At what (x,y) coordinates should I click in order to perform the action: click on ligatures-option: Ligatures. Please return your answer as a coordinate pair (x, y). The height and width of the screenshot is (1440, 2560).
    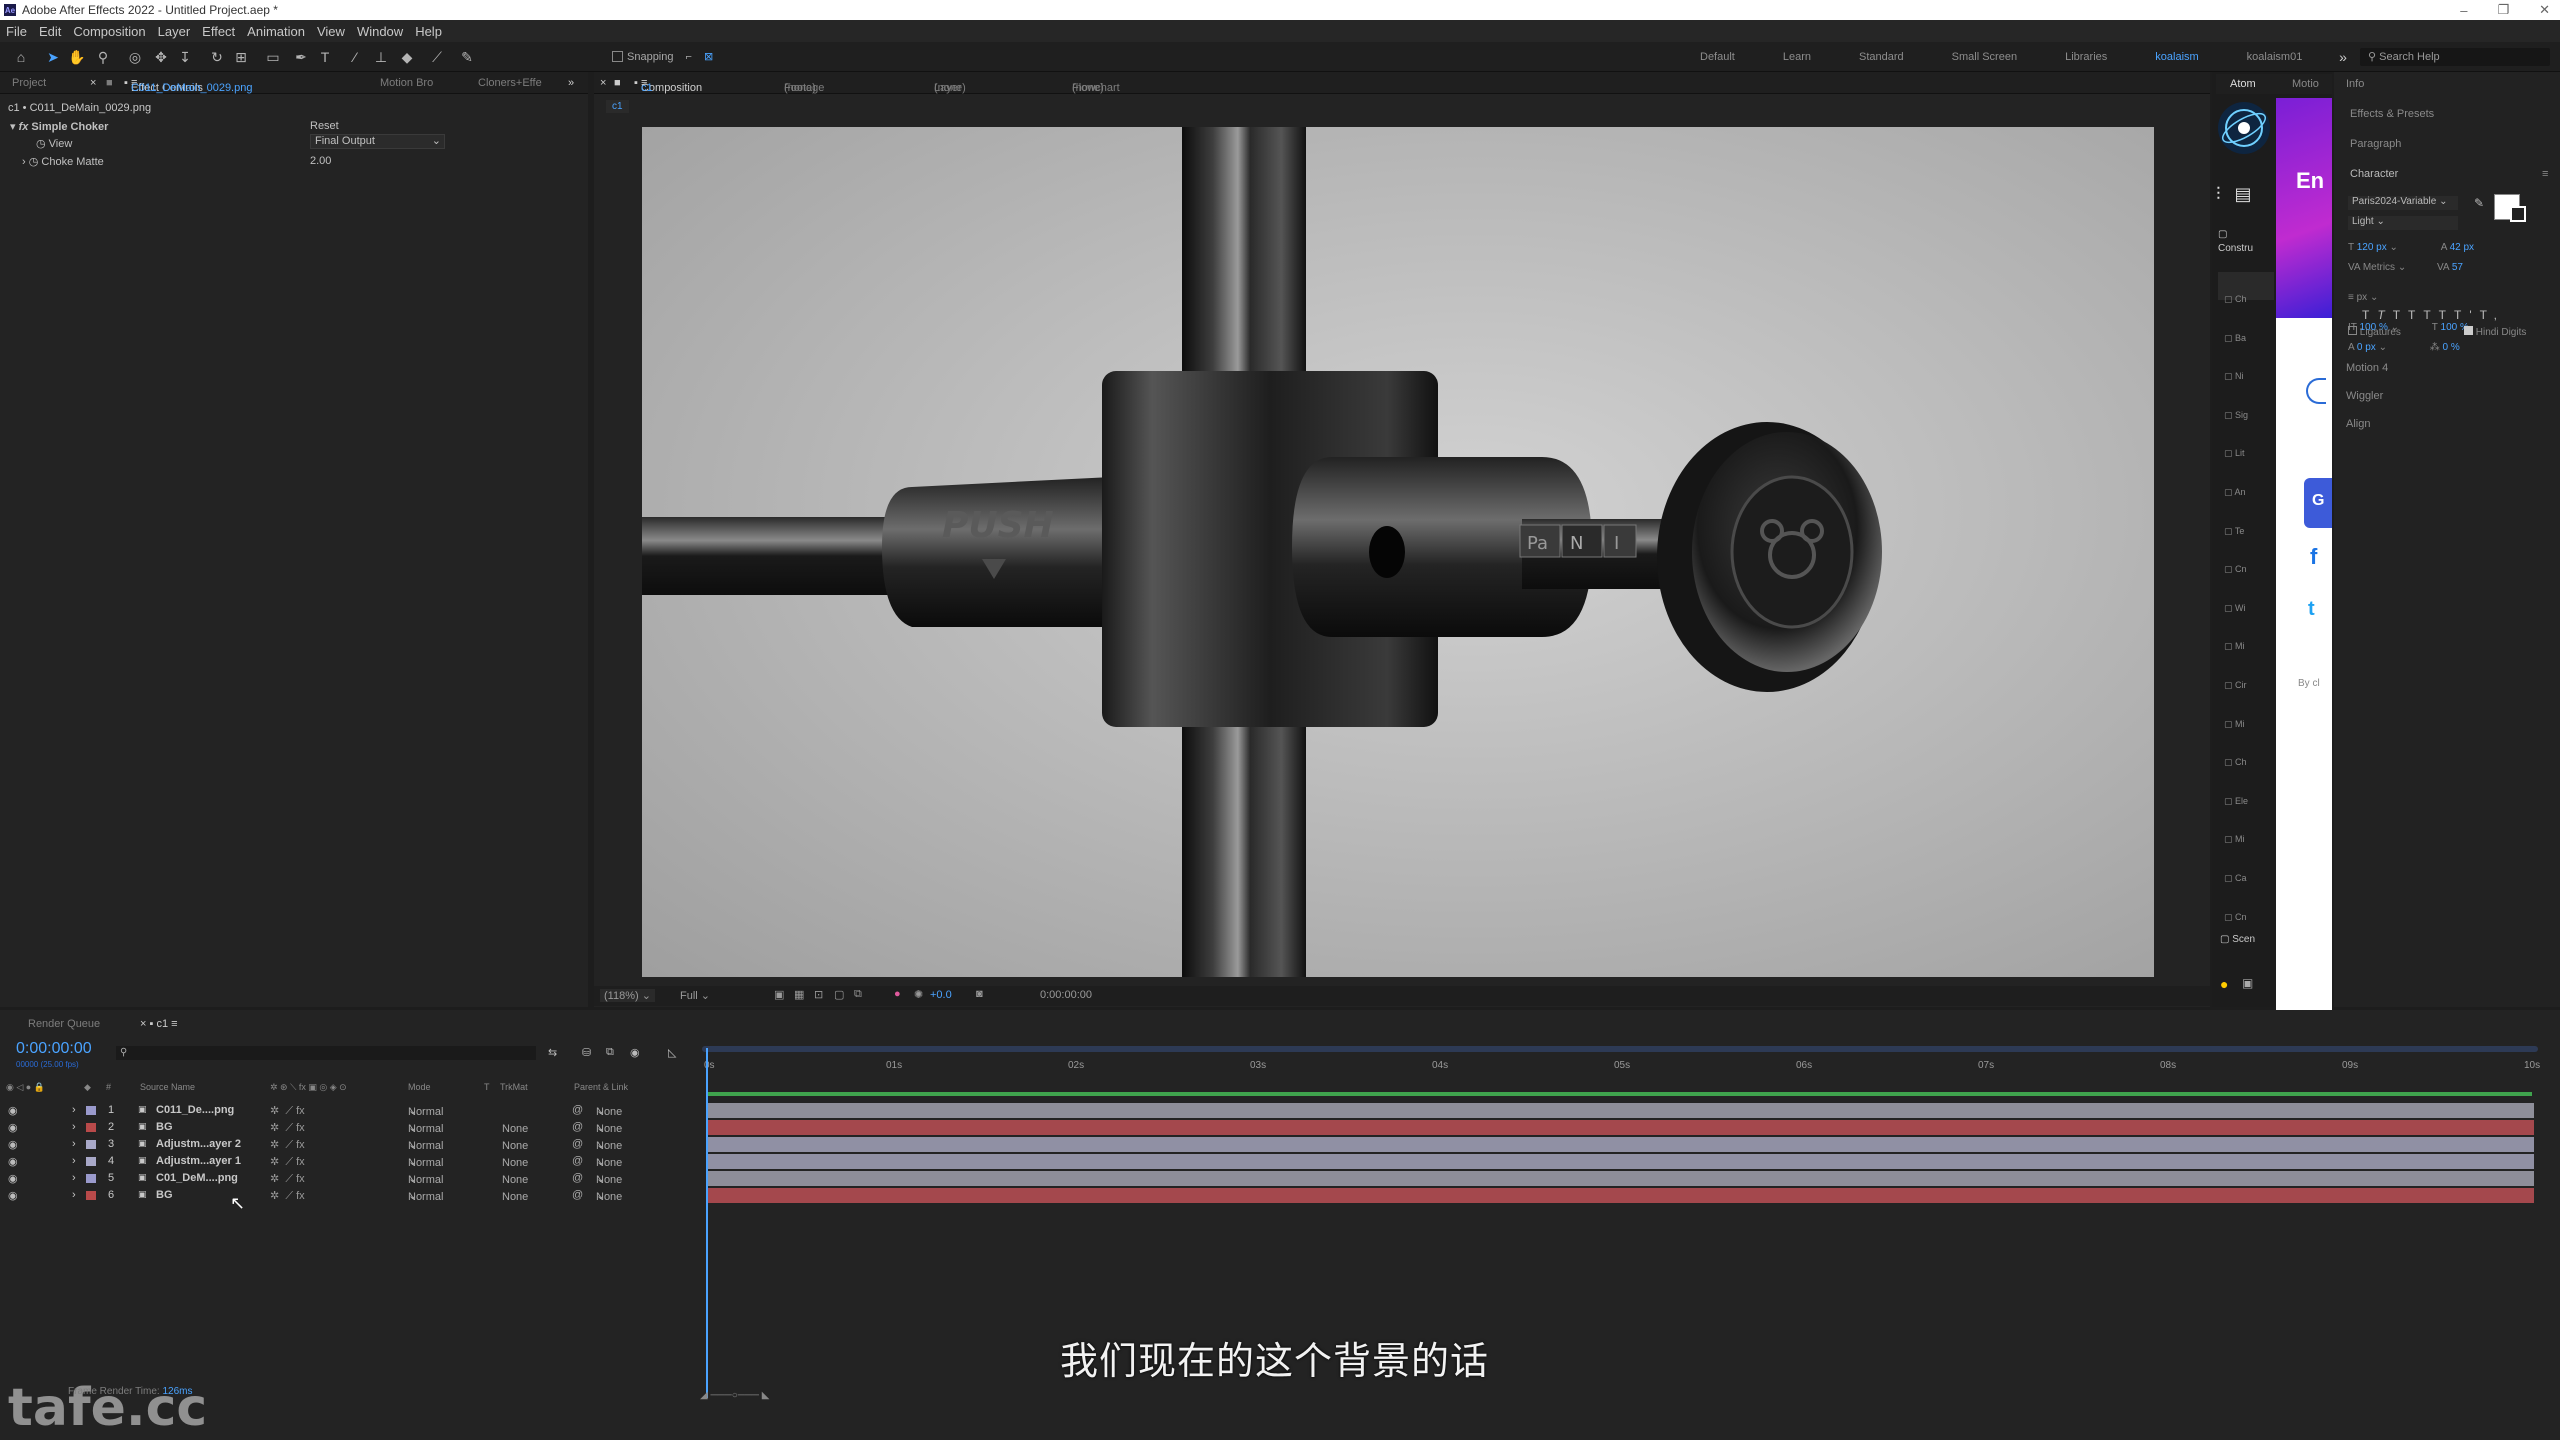
    Looking at the image, I should click on (2374, 332).